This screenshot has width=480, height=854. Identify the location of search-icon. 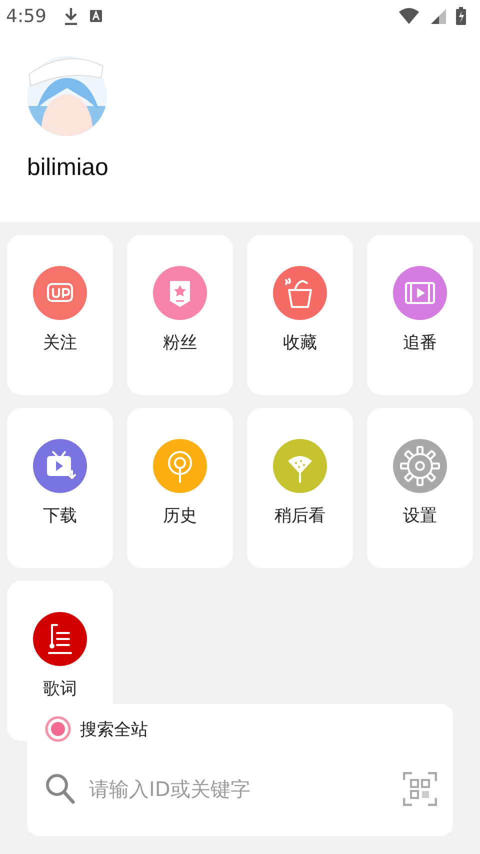
(60, 789).